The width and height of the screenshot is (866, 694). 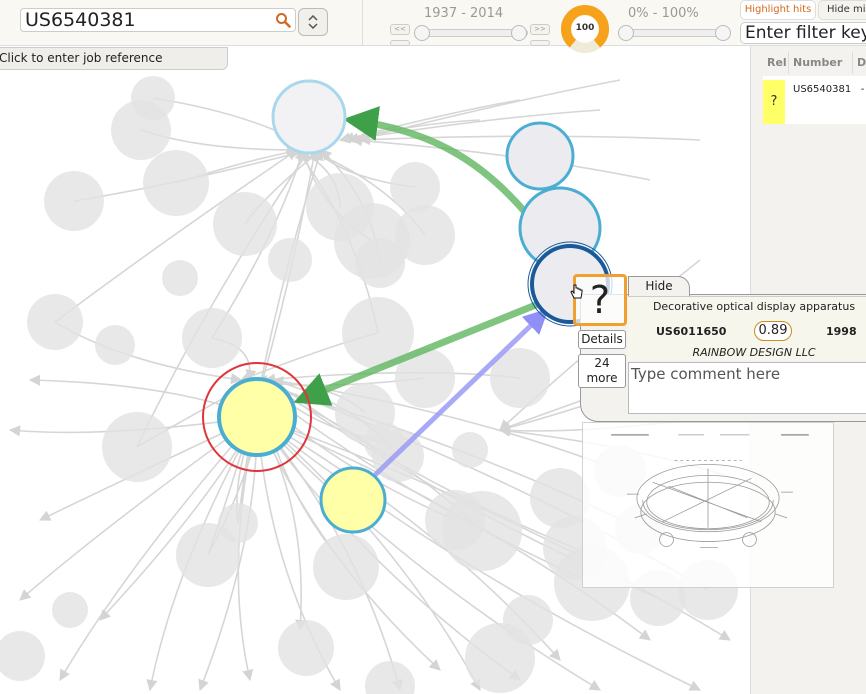 What do you see at coordinates (540, 29) in the screenshot?
I see `year-scroll-right-button: >>` at bounding box center [540, 29].